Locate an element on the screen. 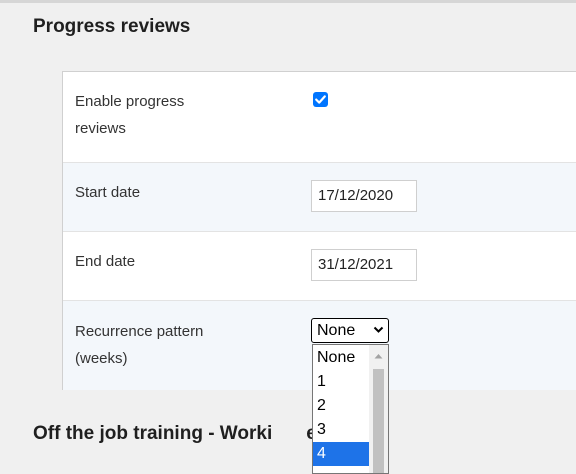 The image size is (576, 474). checkmark-icon is located at coordinates (320, 99).